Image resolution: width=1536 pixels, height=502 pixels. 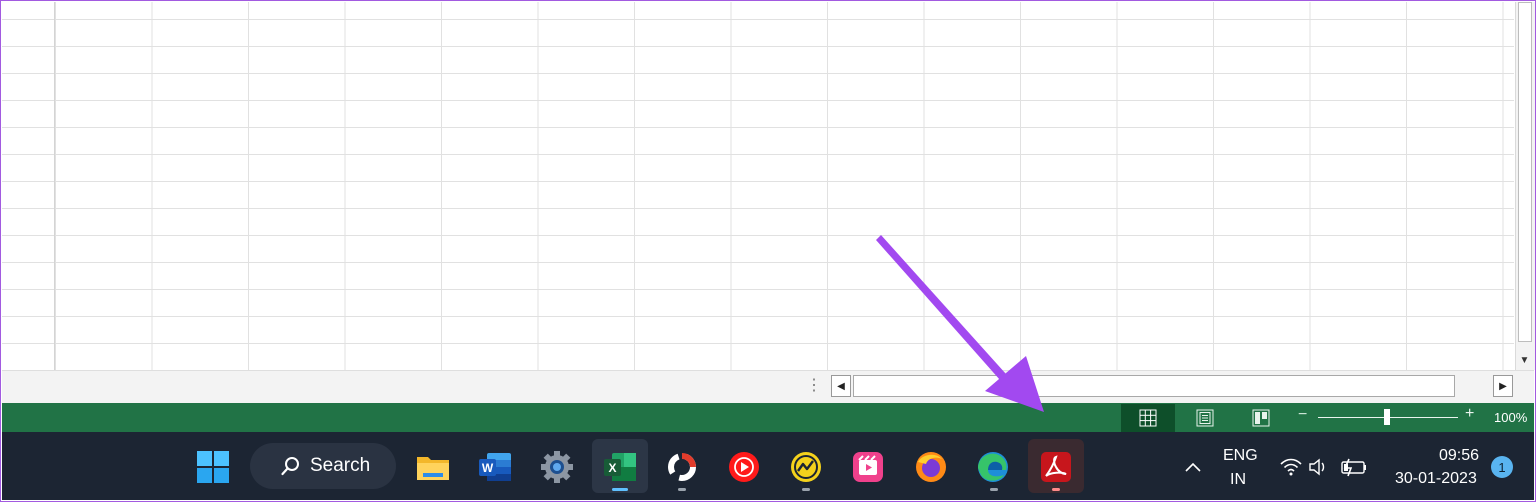 I want to click on file-explorer-icon, so click(x=433, y=468).